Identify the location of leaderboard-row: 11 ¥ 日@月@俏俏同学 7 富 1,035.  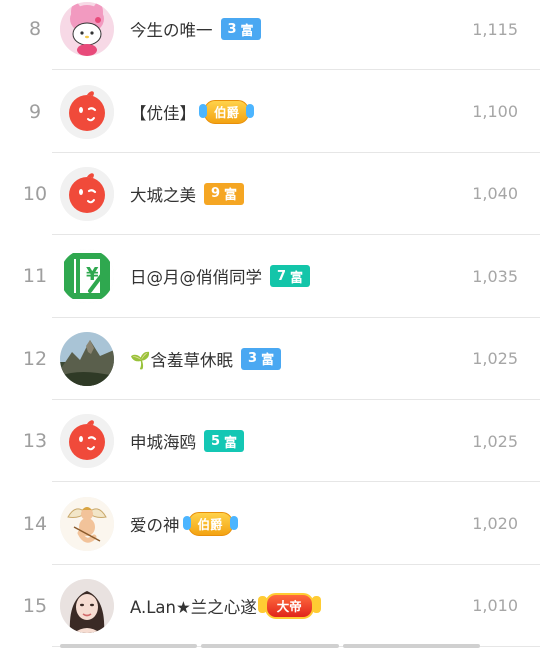
(270, 276).